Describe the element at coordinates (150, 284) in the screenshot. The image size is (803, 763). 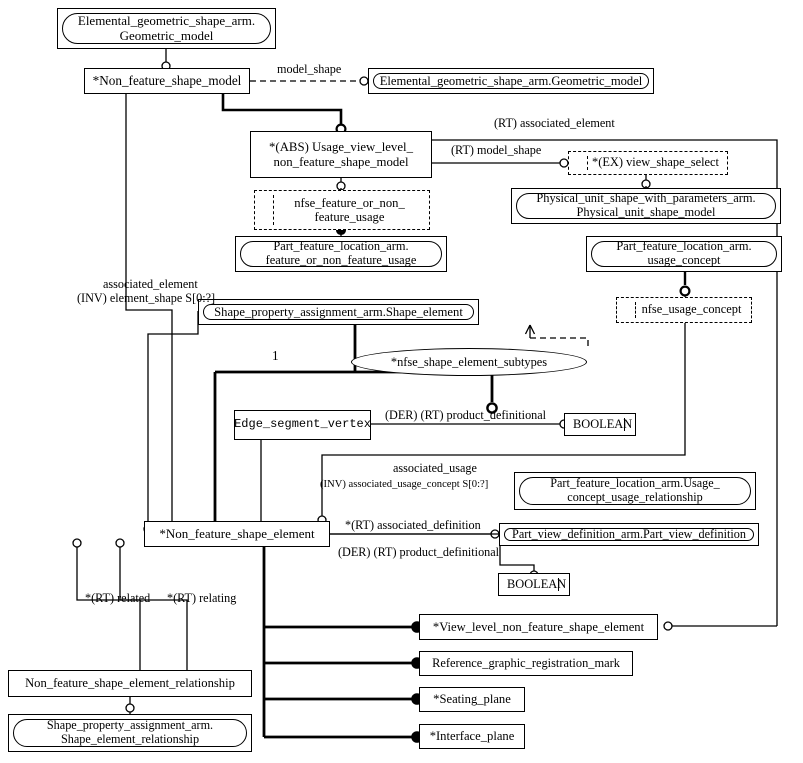
I see `edge-label-associated-element: associated_element` at that location.